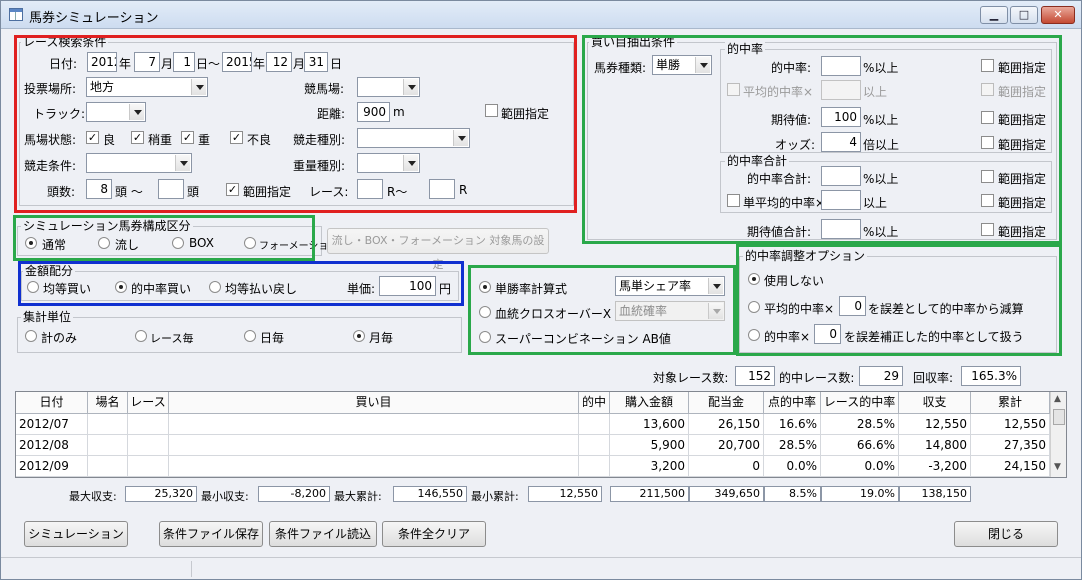  I want to click on table-cell: 14,800, so click(935, 445).